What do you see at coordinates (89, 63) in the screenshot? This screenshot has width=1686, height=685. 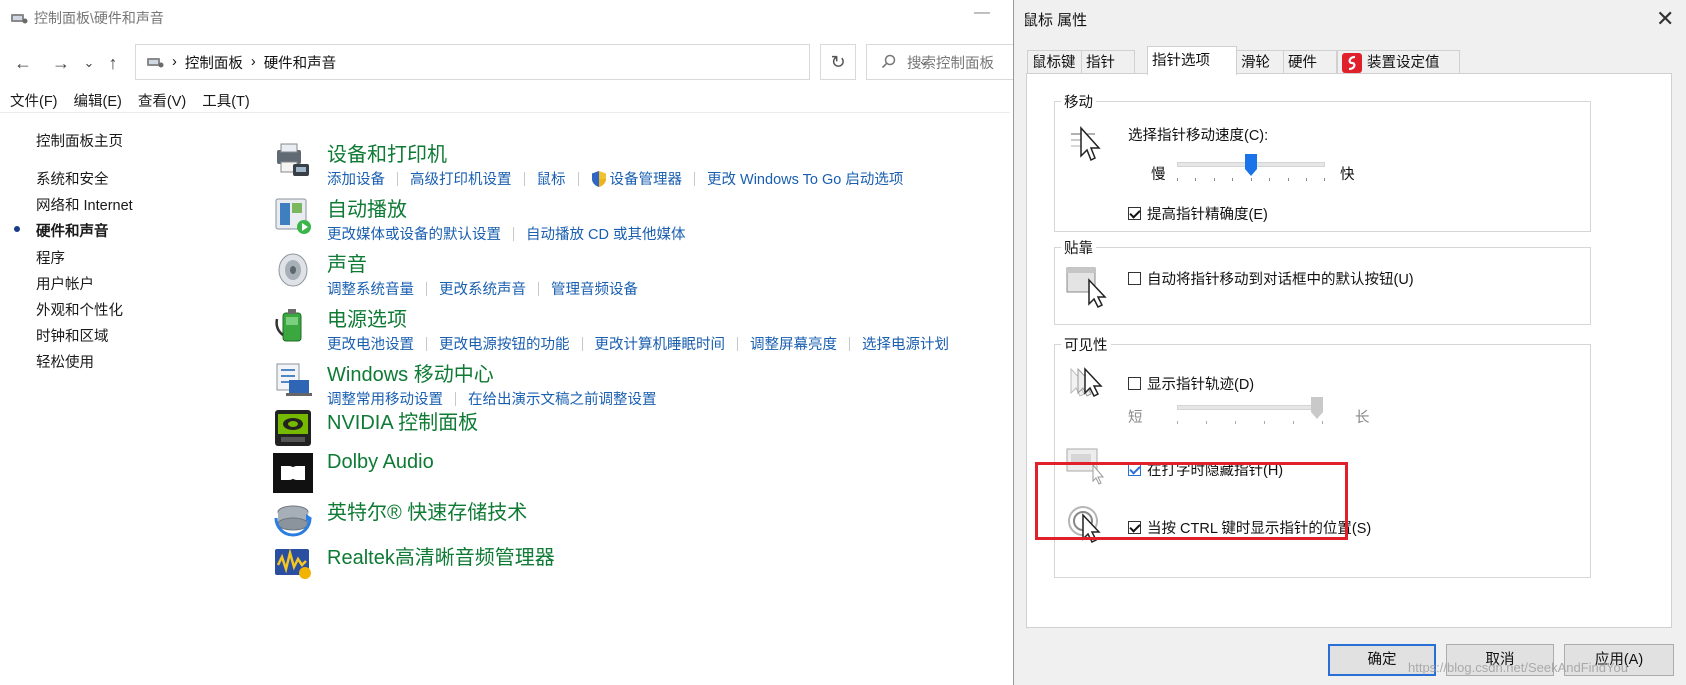 I see `recent-locations-button: ⌄` at bounding box center [89, 63].